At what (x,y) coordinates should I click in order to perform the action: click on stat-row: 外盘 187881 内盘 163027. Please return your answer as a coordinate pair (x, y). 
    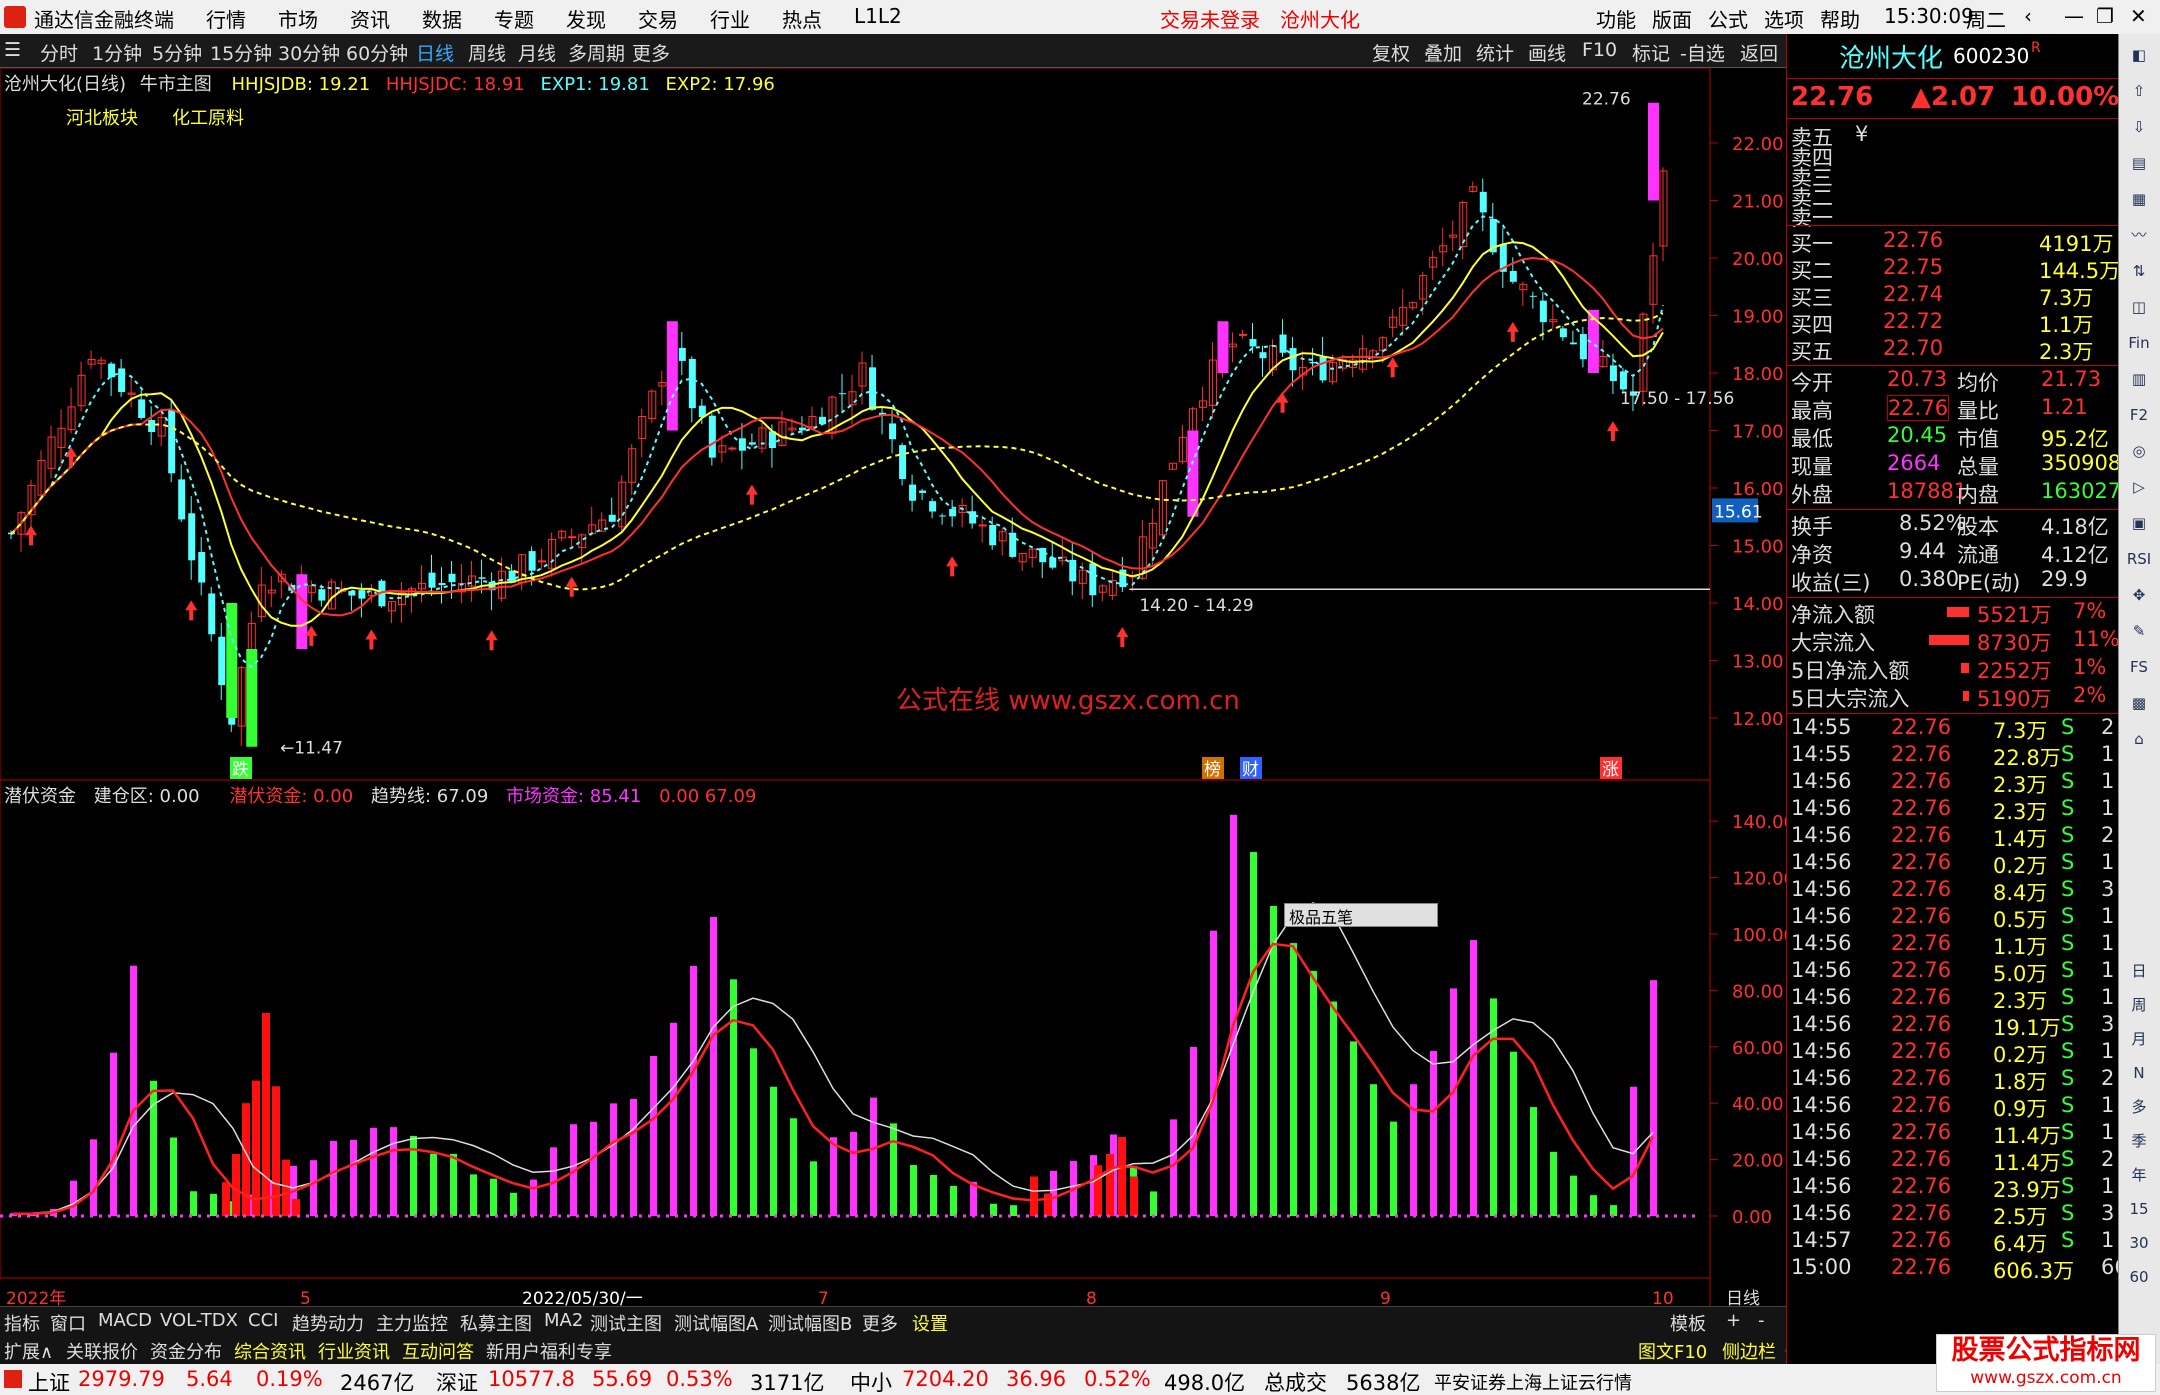
    Looking at the image, I should click on (1954, 493).